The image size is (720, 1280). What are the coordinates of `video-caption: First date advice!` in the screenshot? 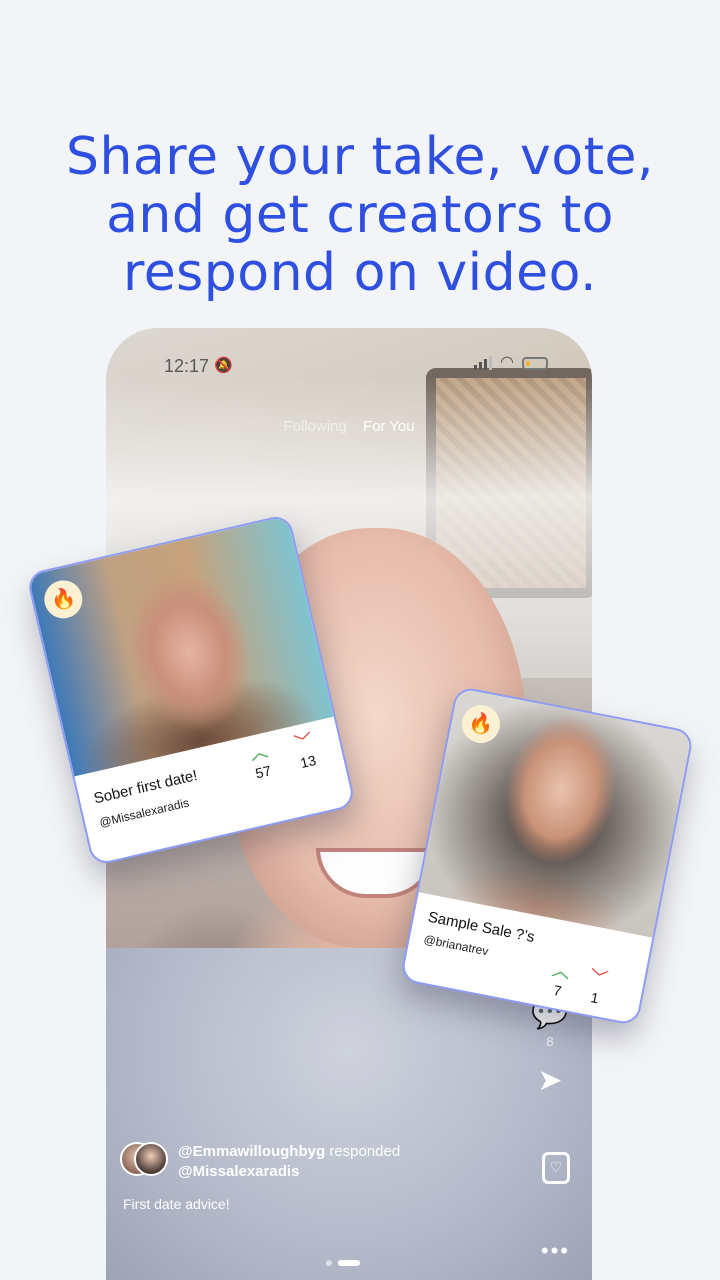 It's located at (176, 1204).